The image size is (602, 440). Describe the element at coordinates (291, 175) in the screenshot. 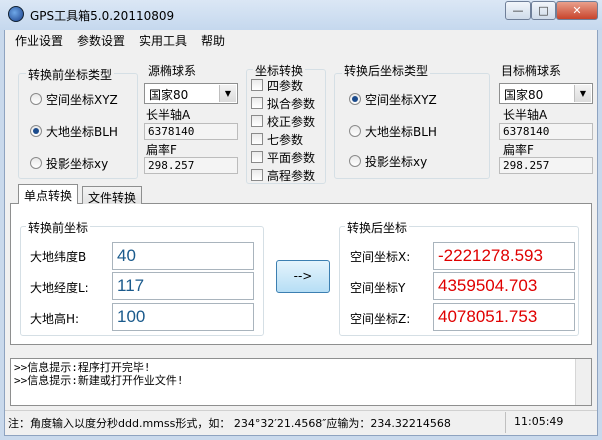

I see `check-height-param-label: 高程参数` at that location.